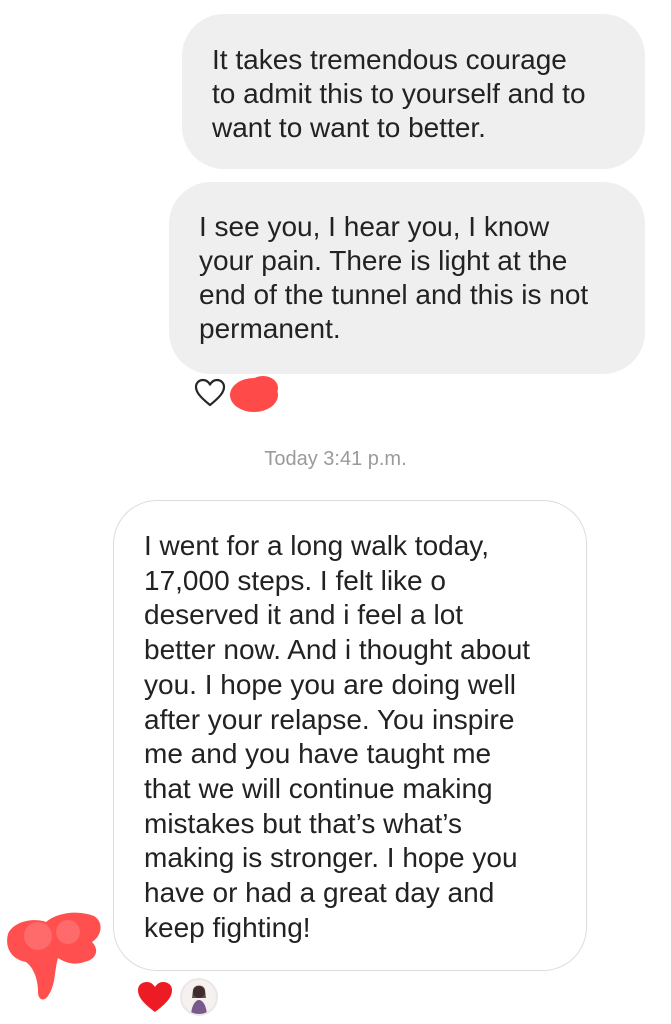 The image size is (671, 1024). Describe the element at coordinates (179, 997) in the screenshot. I see `incoming-message-reactions` at that location.